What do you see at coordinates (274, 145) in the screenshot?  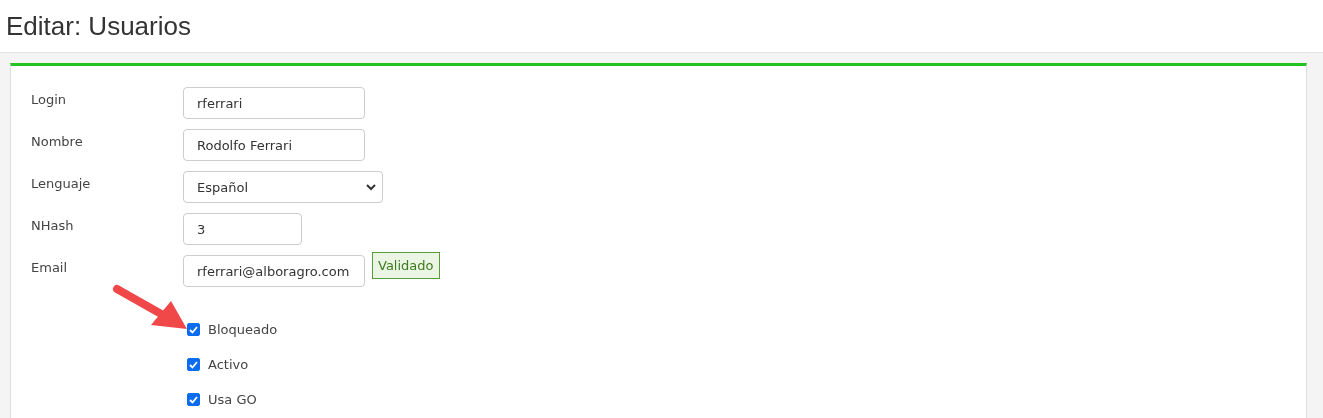 I see `input-field: Rodolfo Ferrari` at bounding box center [274, 145].